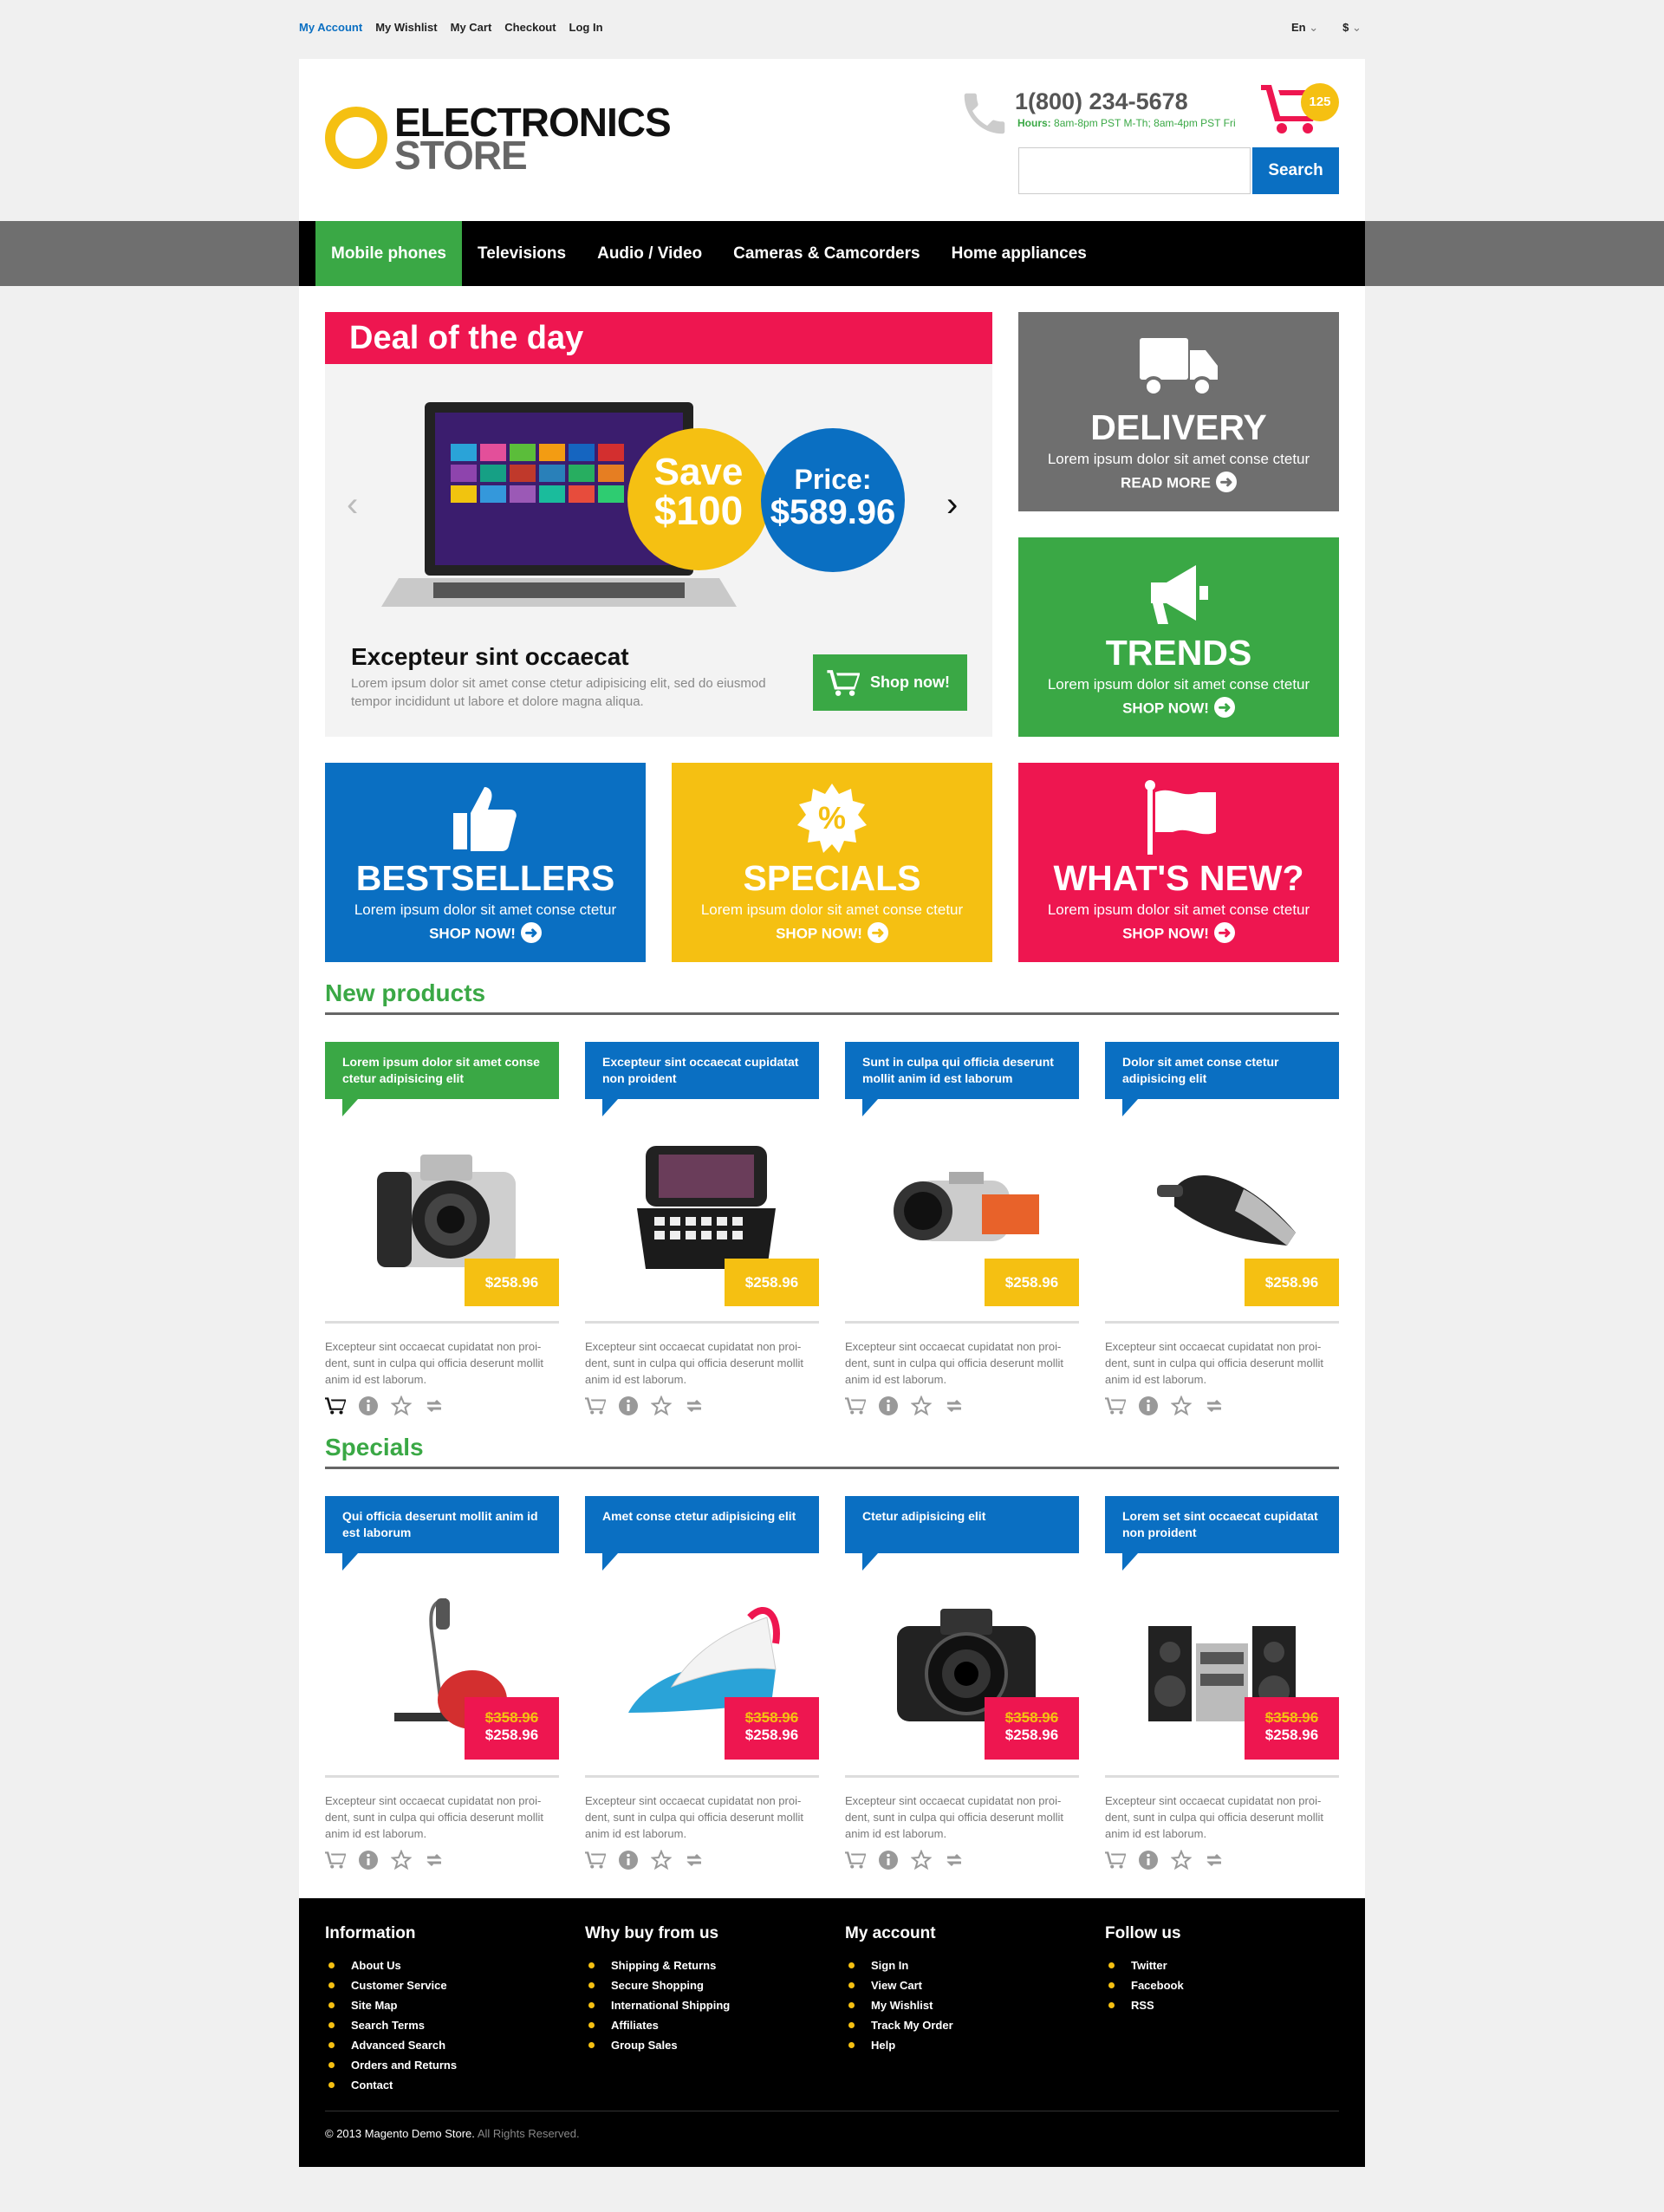 The width and height of the screenshot is (1664, 2212). Describe the element at coordinates (1166, 482) in the screenshot. I see `tile-link-label: READ MORE` at that location.